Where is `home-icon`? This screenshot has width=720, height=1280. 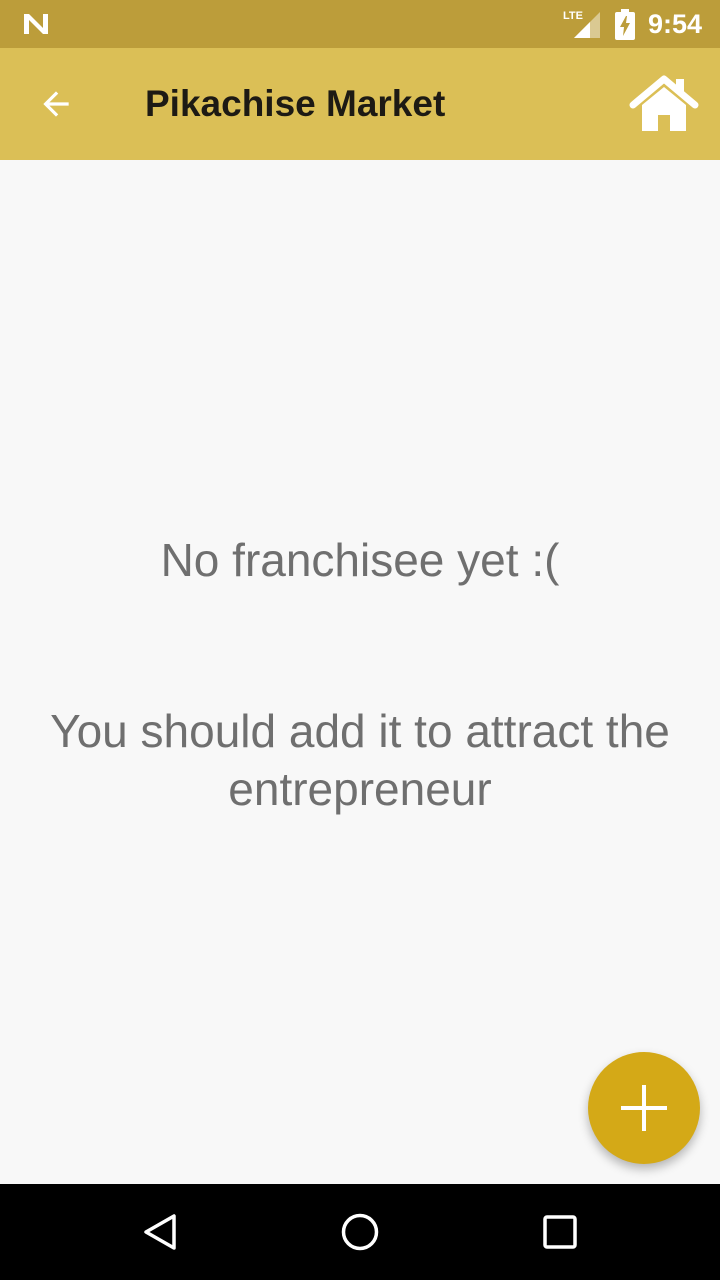 home-icon is located at coordinates (664, 103).